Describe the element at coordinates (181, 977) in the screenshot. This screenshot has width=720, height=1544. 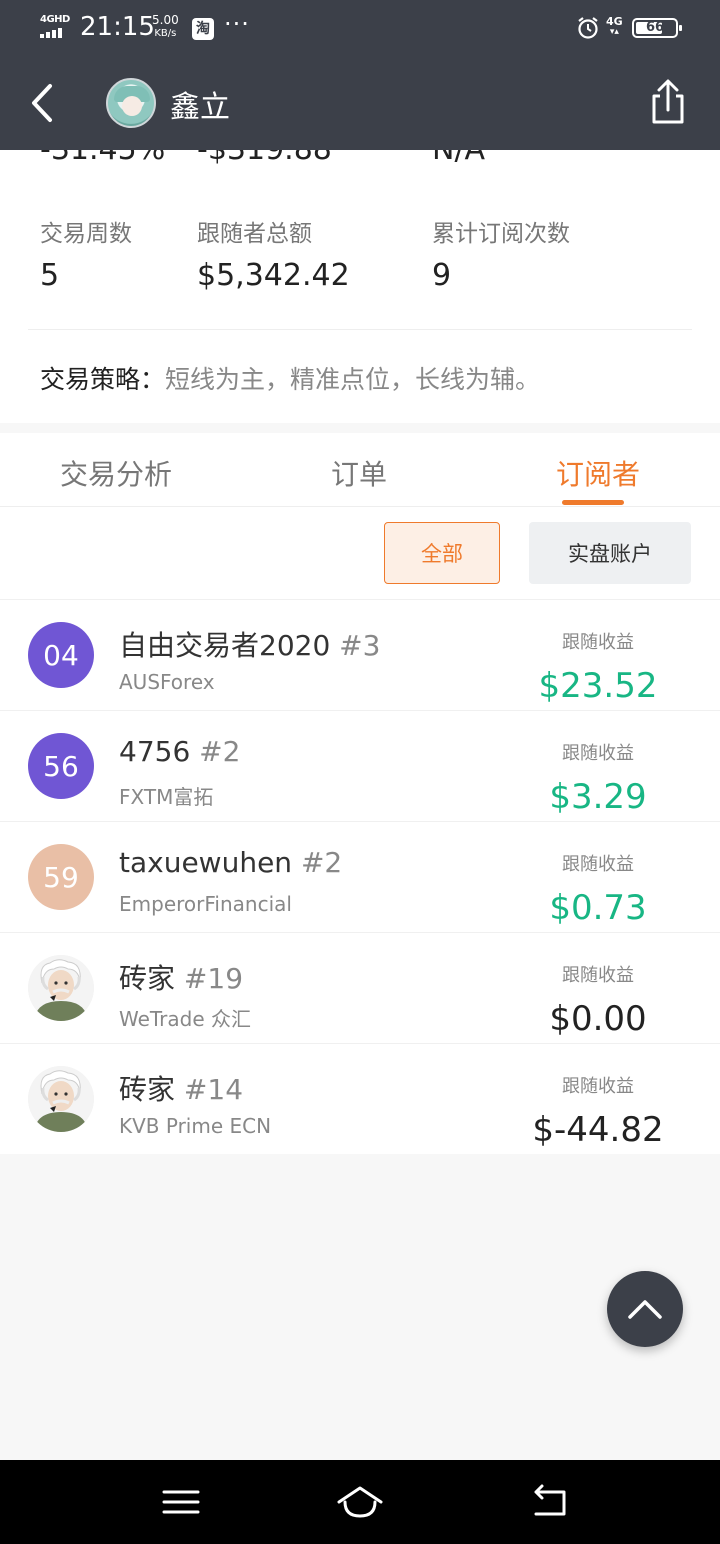
I see `subscriber-name: 砖家 #19` at that location.